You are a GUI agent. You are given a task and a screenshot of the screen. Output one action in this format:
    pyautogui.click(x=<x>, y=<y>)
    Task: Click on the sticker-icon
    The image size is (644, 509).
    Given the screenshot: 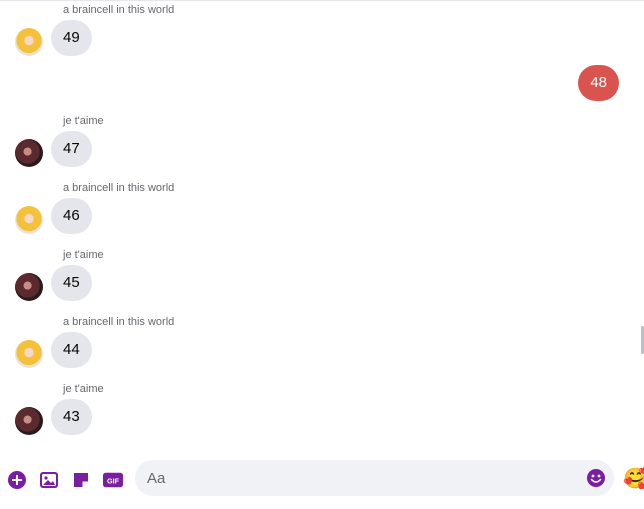 What is the action you would take?
    pyautogui.click(x=81, y=480)
    